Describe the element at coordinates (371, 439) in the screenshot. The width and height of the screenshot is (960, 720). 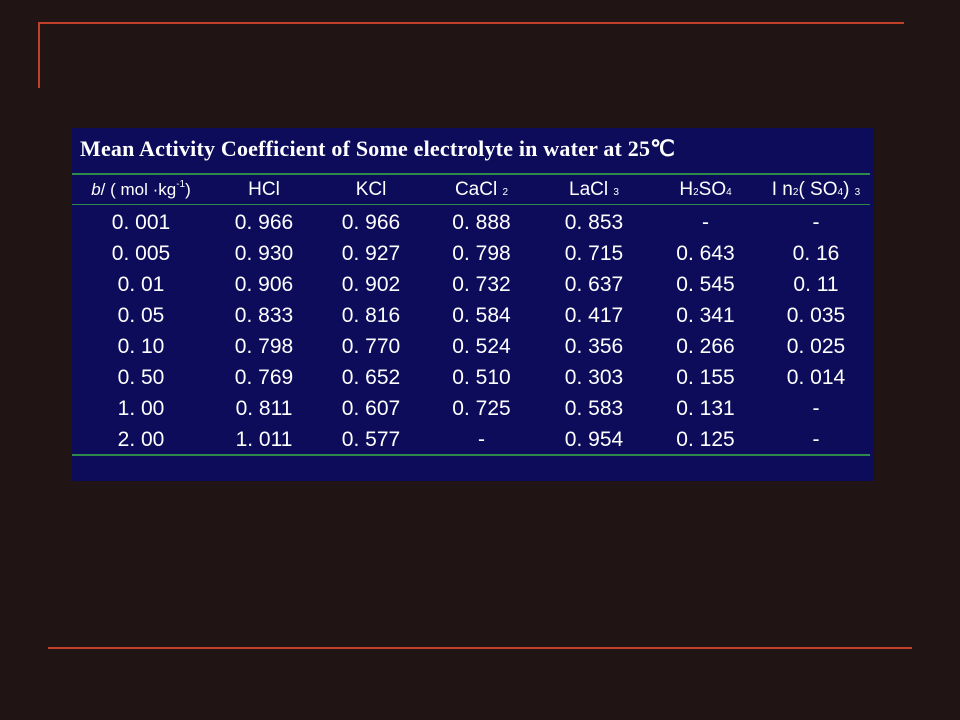
I see `table-cell: 0. 577` at that location.